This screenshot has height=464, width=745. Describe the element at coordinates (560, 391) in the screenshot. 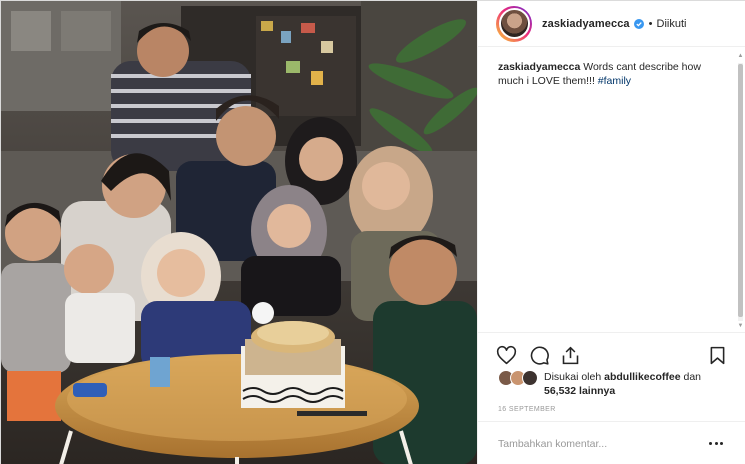

I see `likes-count: 56,532` at that location.